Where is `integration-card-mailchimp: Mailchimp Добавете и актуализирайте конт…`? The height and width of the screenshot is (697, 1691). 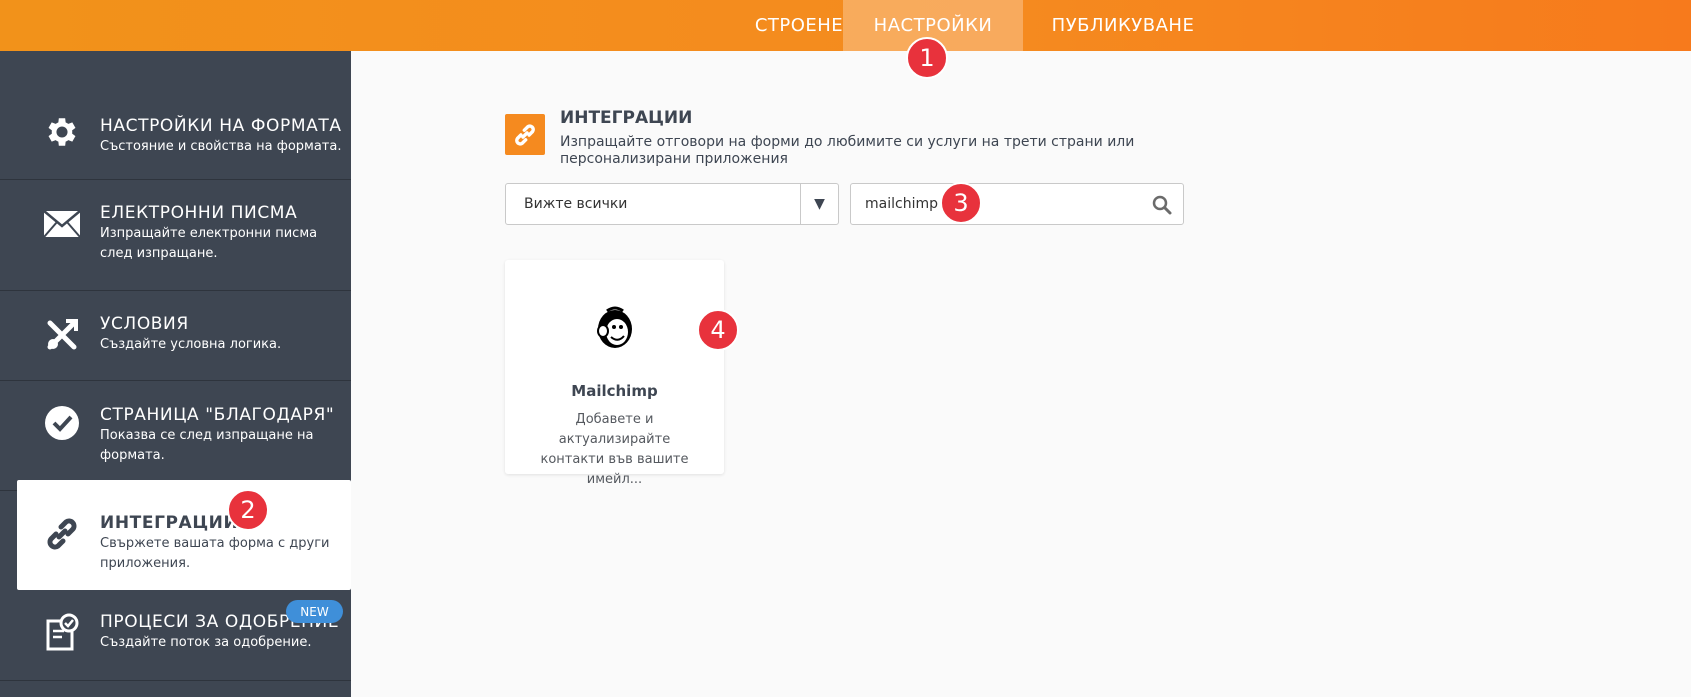 integration-card-mailchimp: Mailchimp Добавете и актуализирайте конт… is located at coordinates (614, 373).